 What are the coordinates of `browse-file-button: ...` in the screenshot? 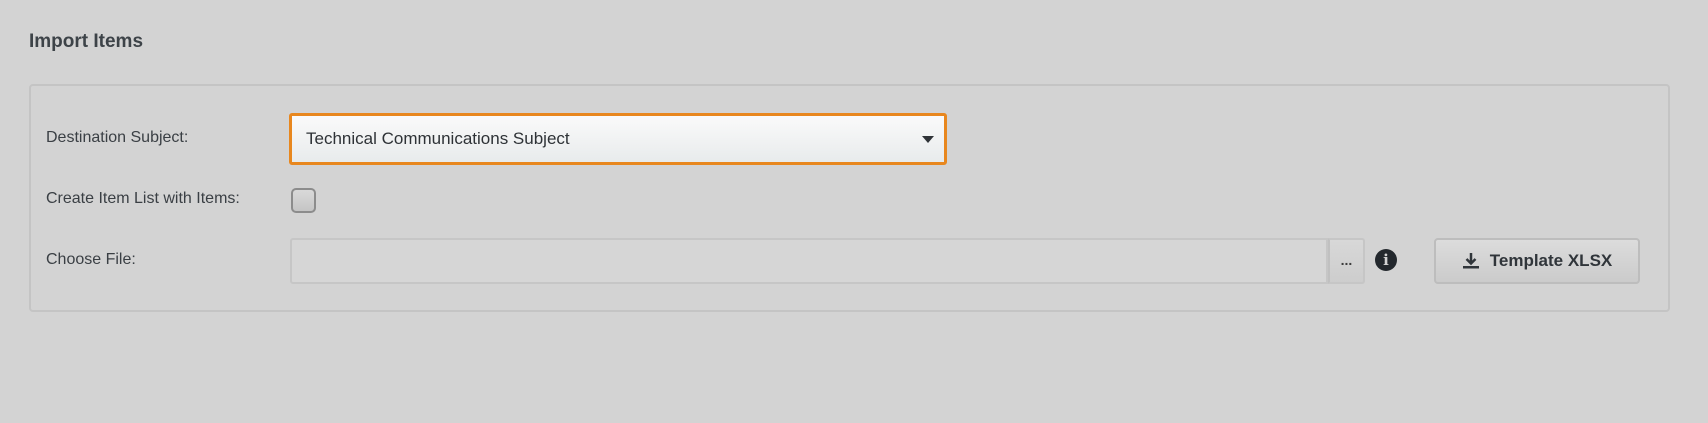 It's located at (1346, 261).